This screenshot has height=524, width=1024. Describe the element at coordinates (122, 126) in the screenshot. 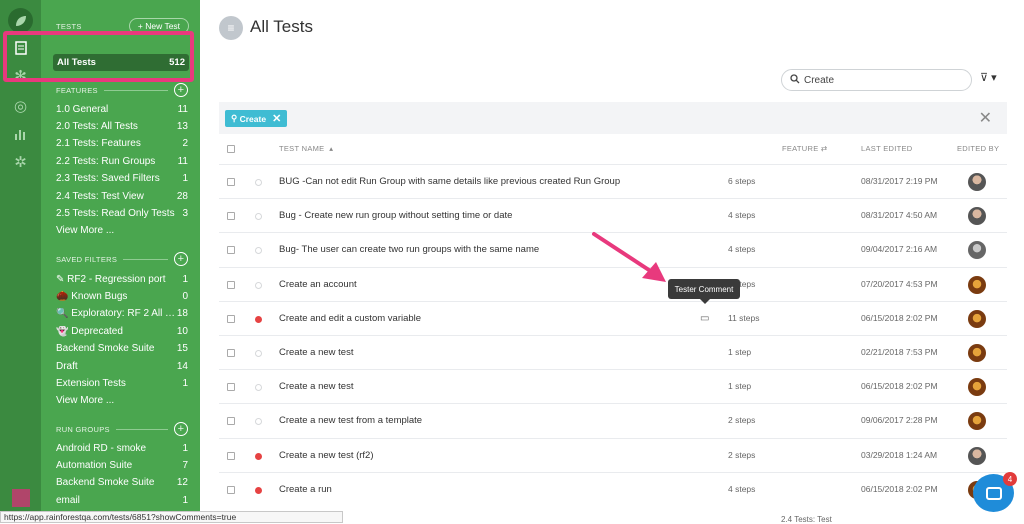

I see `feature-item: 2.0 Tests: All Tests 13` at that location.